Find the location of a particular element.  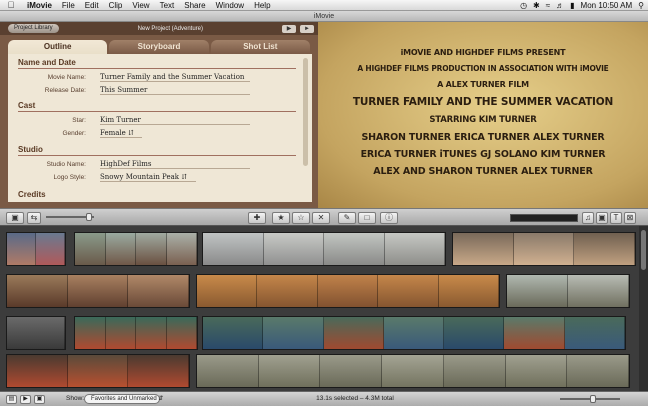

photo-browser-button: ▣ is located at coordinates (602, 218).